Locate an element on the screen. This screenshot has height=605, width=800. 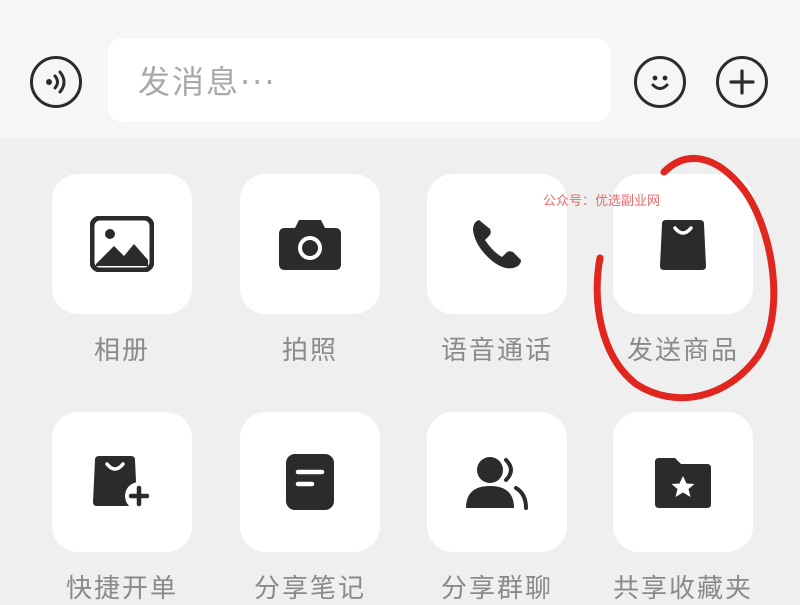
quick-order-icon is located at coordinates (123, 483).